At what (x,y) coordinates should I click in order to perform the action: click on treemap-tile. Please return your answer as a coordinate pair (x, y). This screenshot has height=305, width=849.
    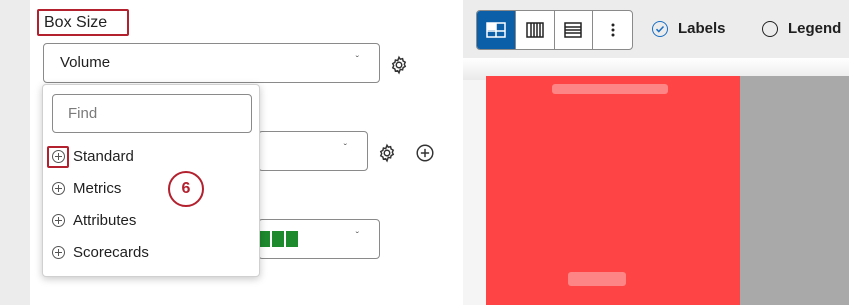
    Looking at the image, I should click on (794, 190).